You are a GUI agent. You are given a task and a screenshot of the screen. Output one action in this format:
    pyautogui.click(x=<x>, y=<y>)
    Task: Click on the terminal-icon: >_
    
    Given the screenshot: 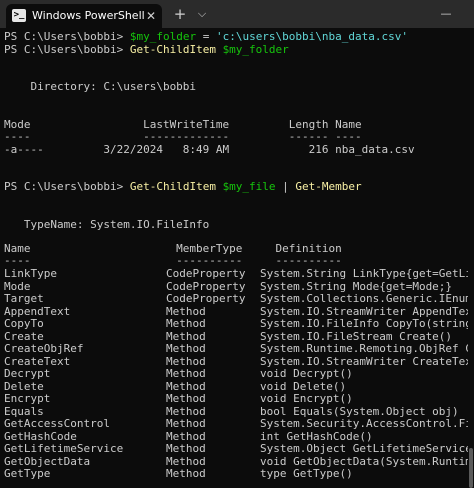 What is the action you would take?
    pyautogui.click(x=19, y=15)
    